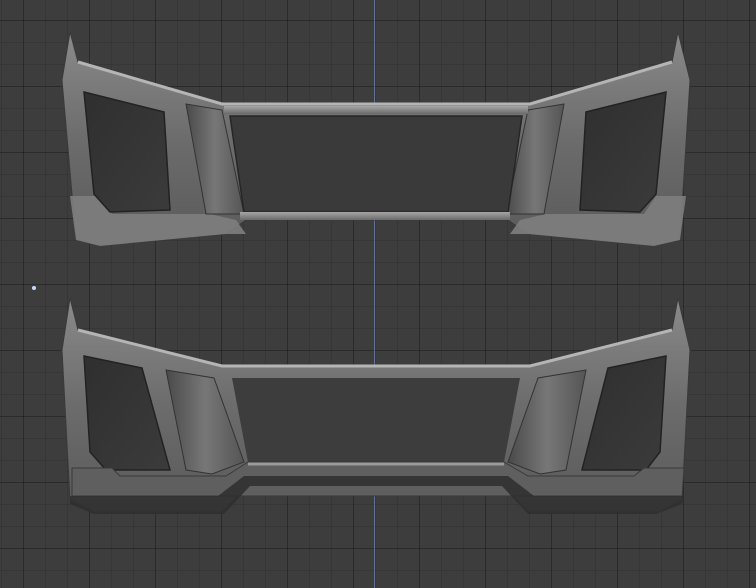  Describe the element at coordinates (376, 420) in the screenshot. I see `bumper-bottom-center-opening` at that location.